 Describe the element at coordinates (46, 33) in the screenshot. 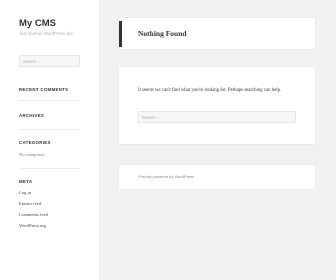

I see `site-description: Just another WordPress site` at that location.